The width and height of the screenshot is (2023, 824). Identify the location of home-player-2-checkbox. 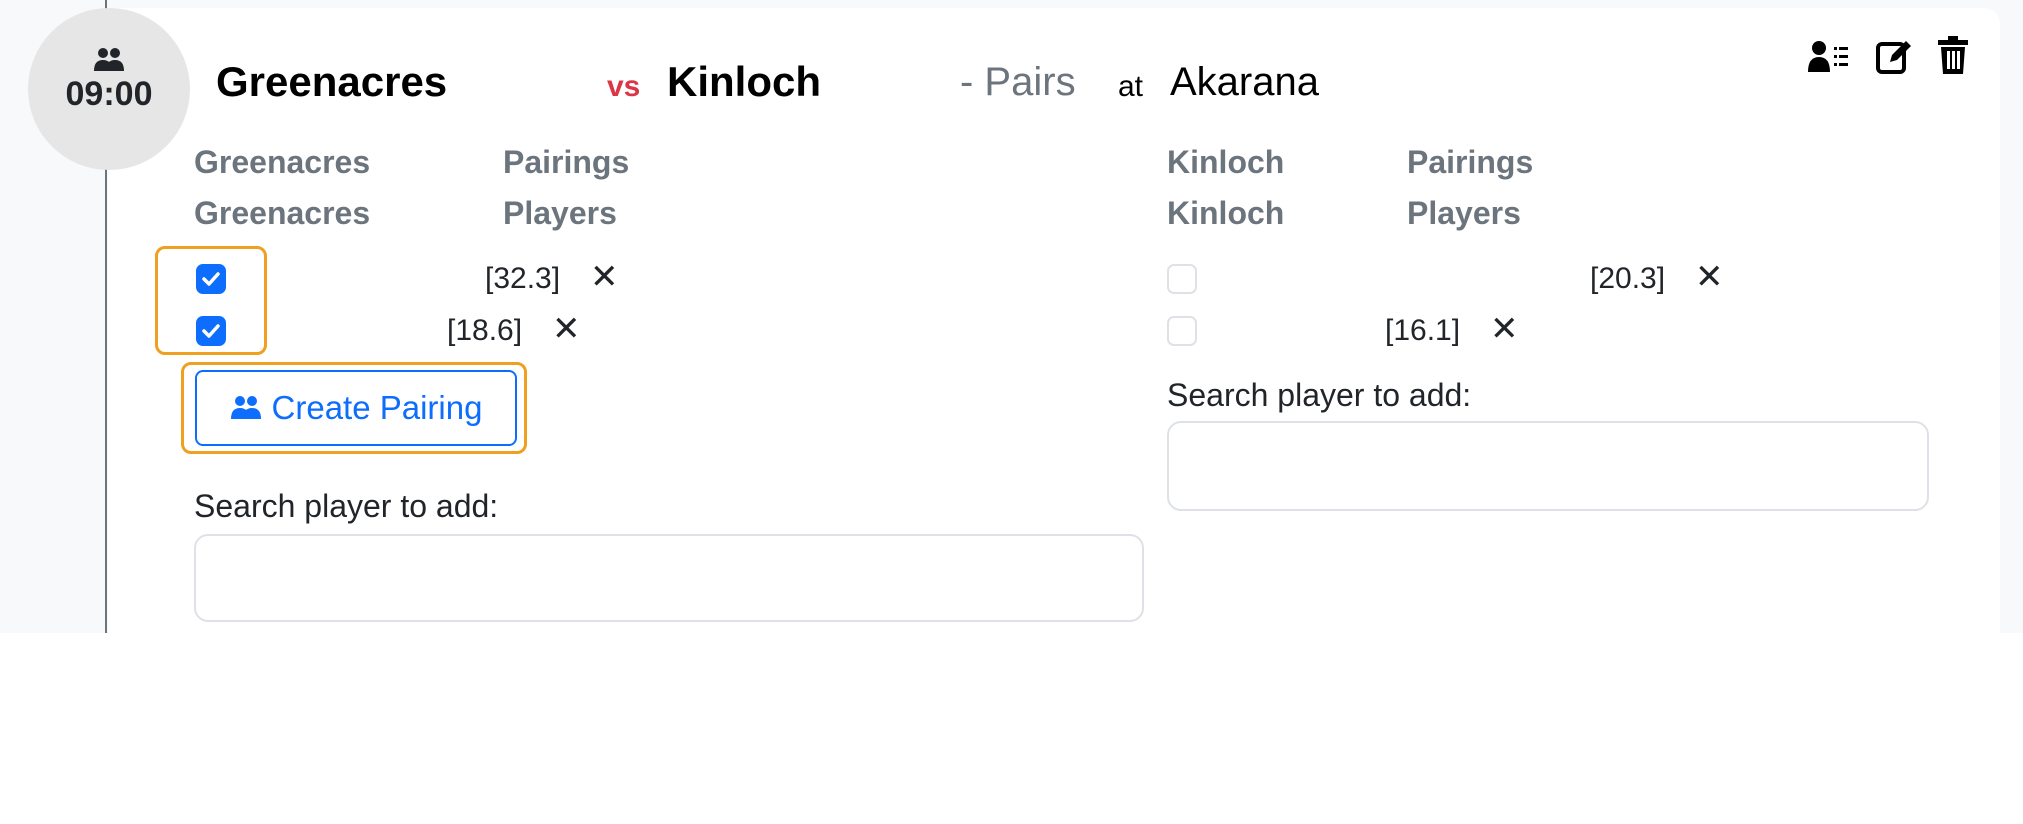
(211, 331).